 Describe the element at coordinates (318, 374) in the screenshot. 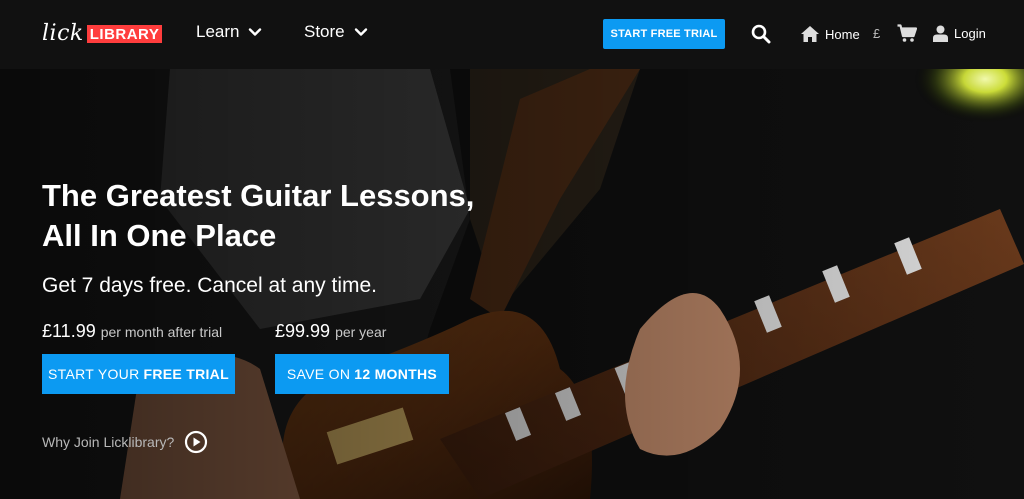

I see `cta-save-prefix: SAVE ON` at that location.